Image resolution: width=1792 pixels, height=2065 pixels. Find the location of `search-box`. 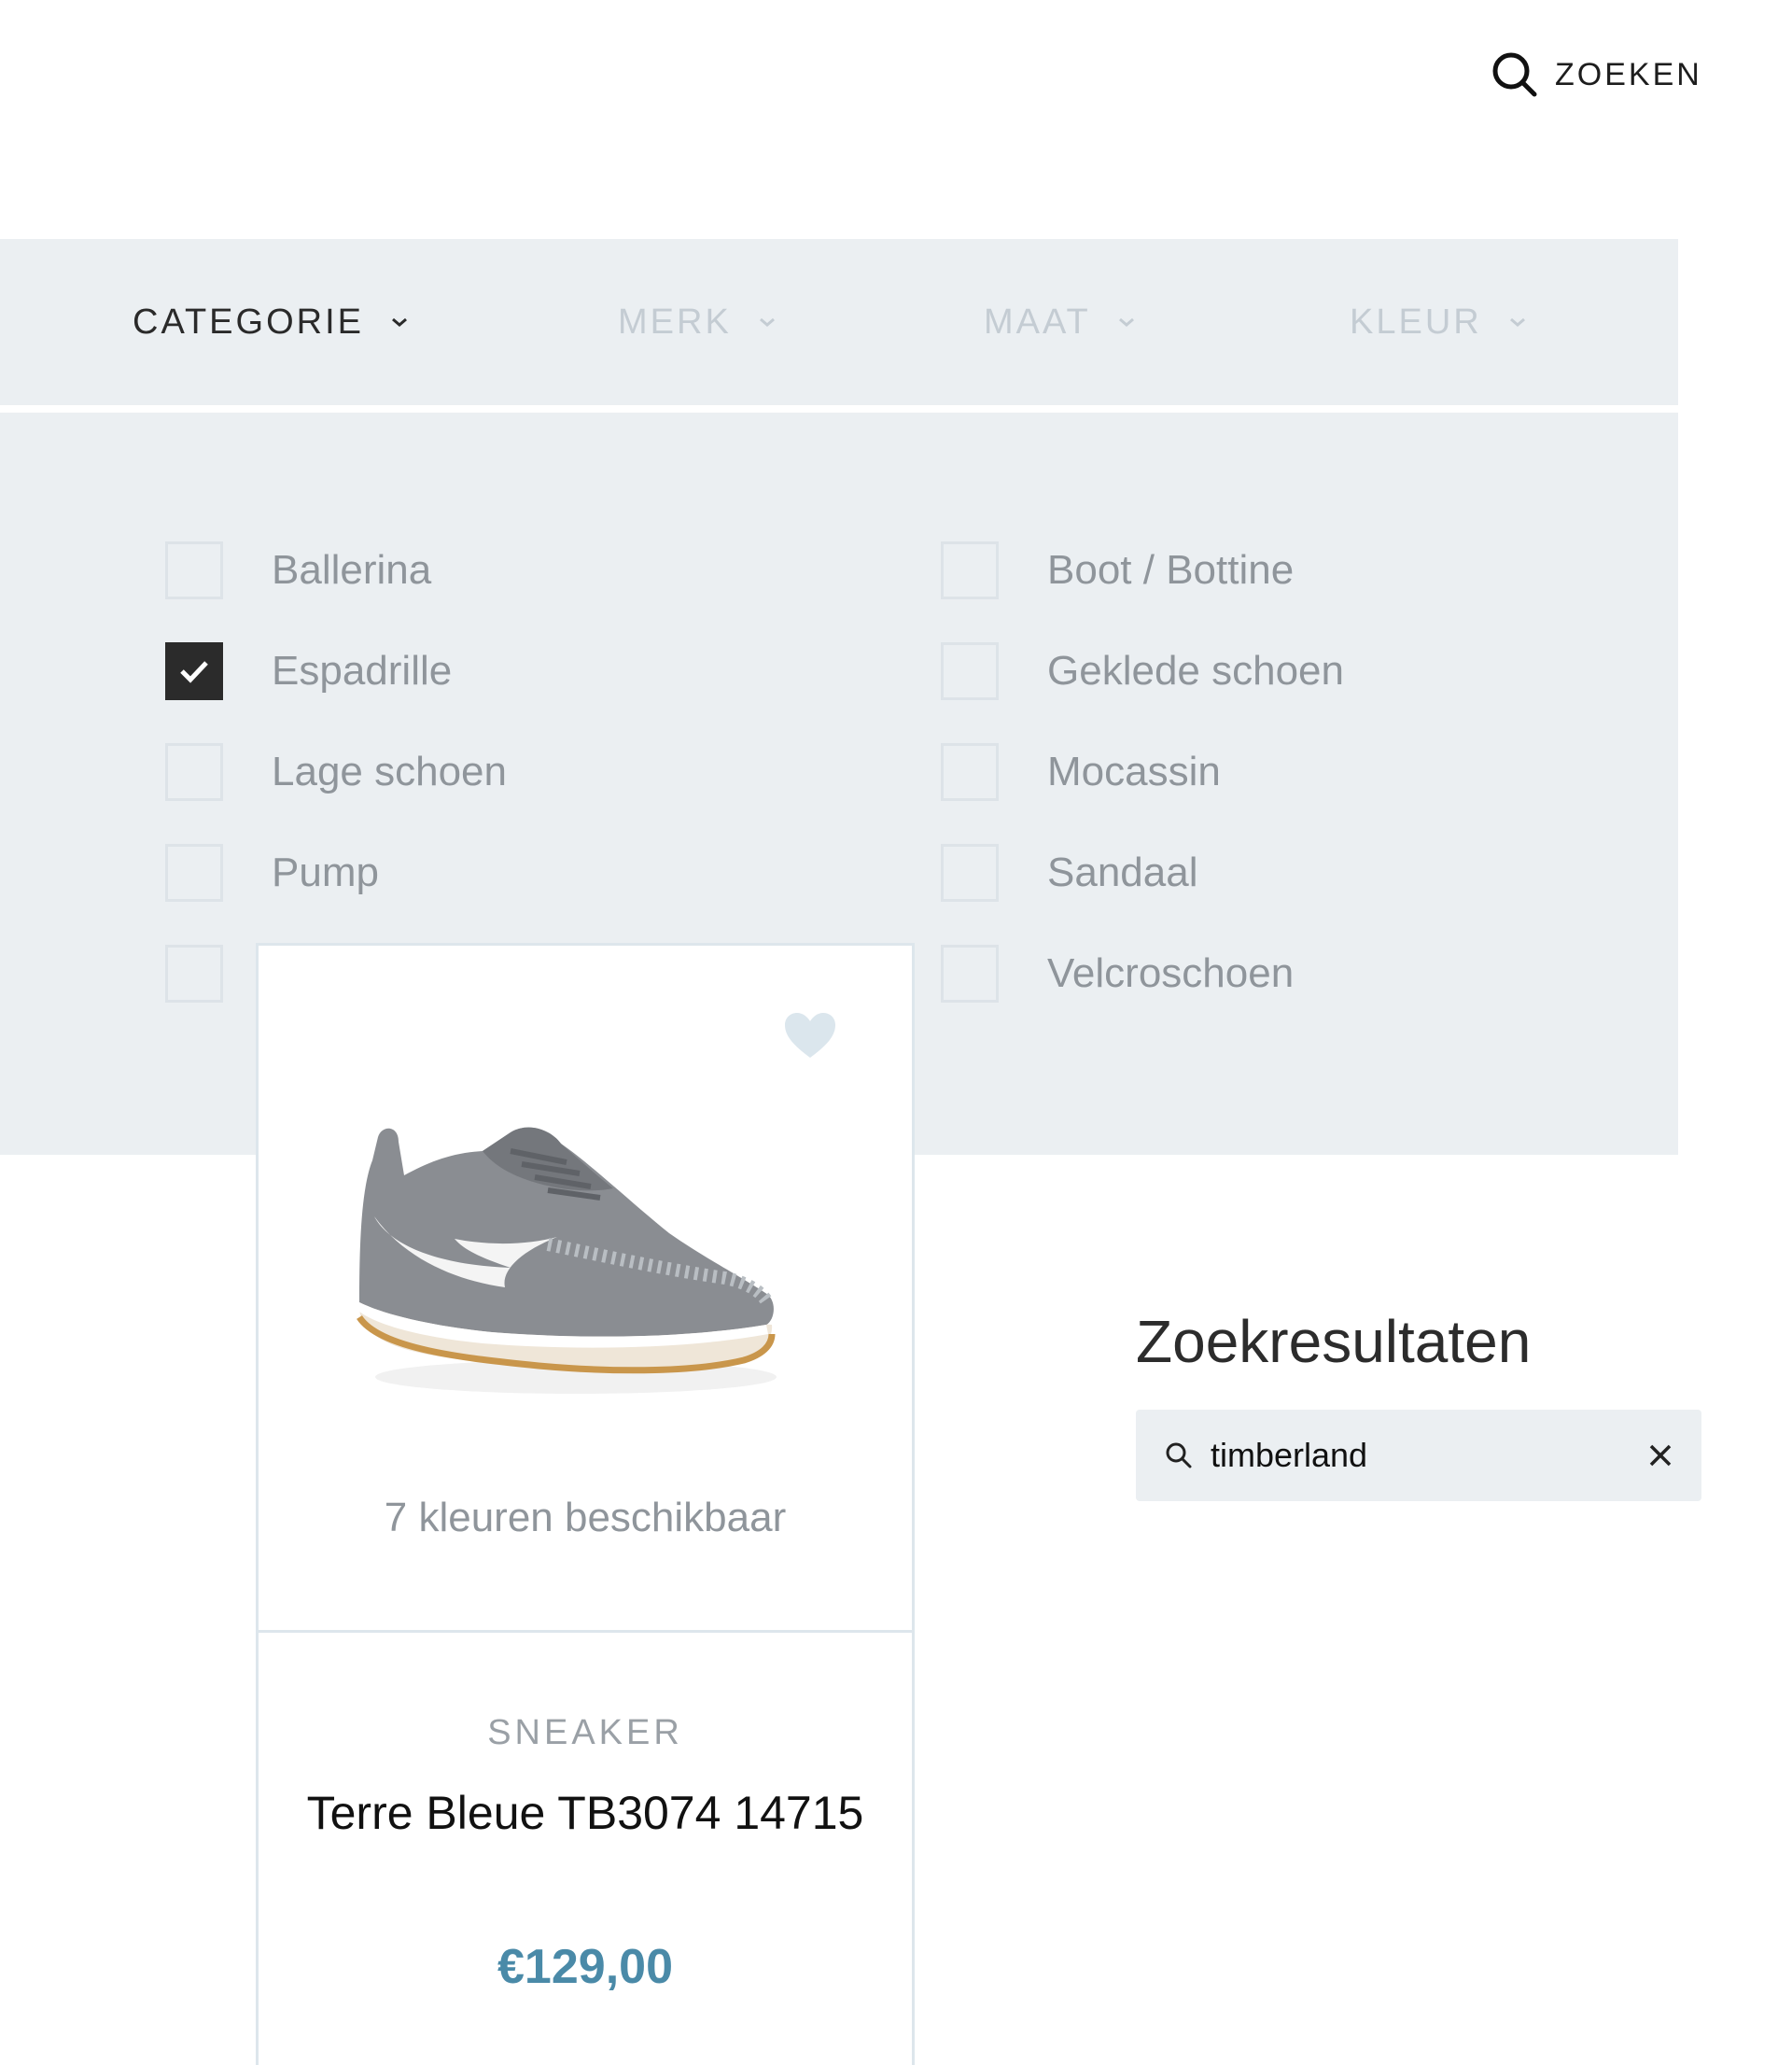

search-box is located at coordinates (1418, 1455).